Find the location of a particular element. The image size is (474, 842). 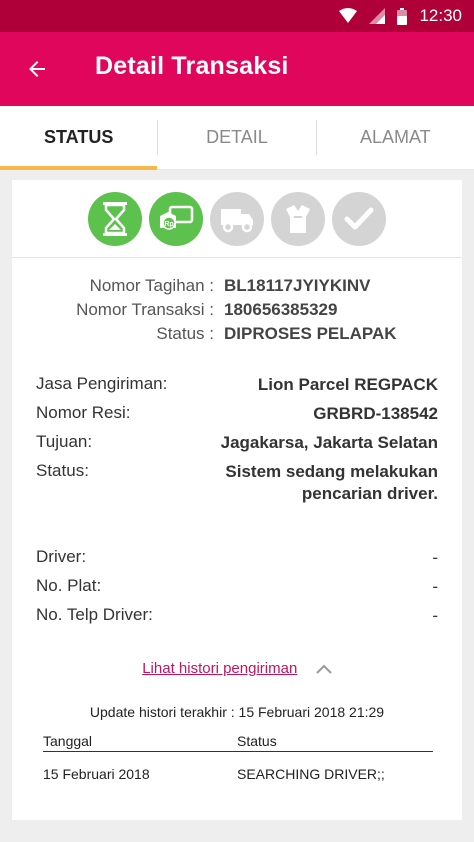

driver-value: - is located at coordinates (435, 557).